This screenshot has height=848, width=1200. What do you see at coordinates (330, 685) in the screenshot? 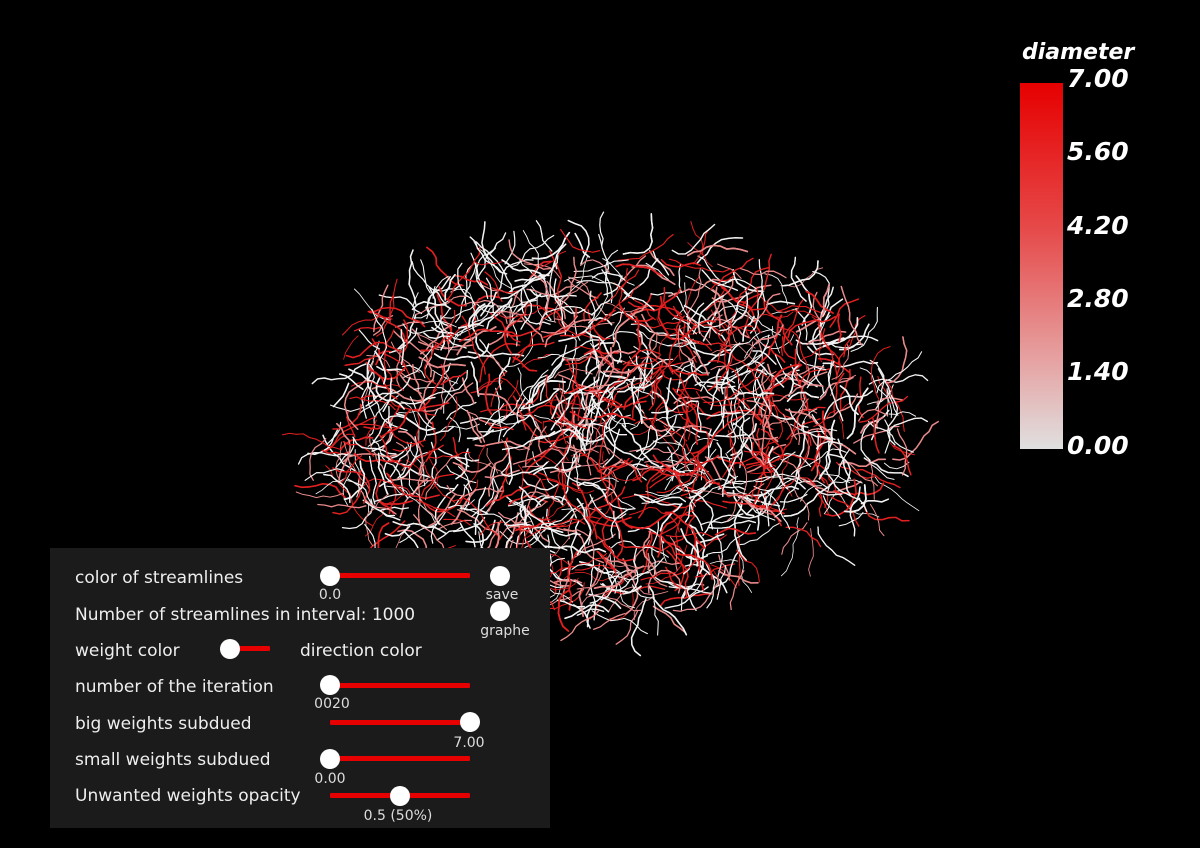
I see `iteration-slider-handle` at bounding box center [330, 685].